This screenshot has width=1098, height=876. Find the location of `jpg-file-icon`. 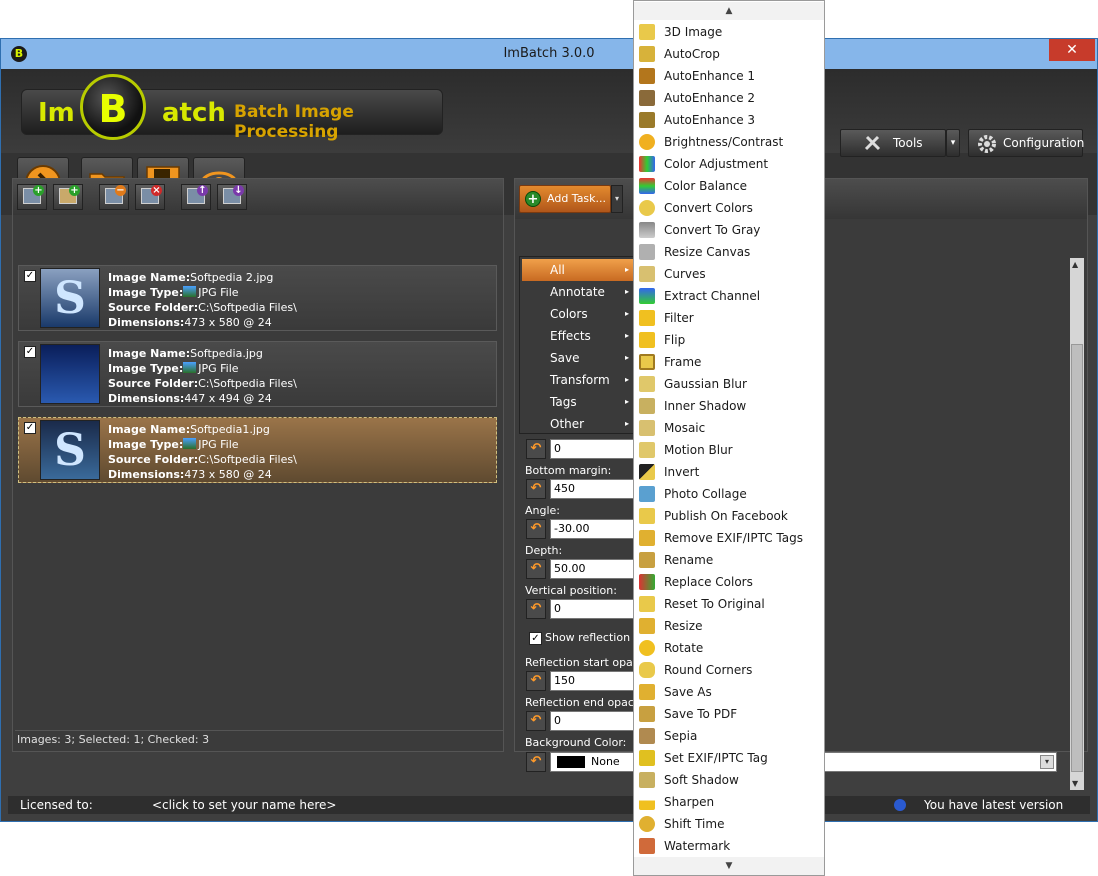

jpg-file-icon is located at coordinates (190, 443).